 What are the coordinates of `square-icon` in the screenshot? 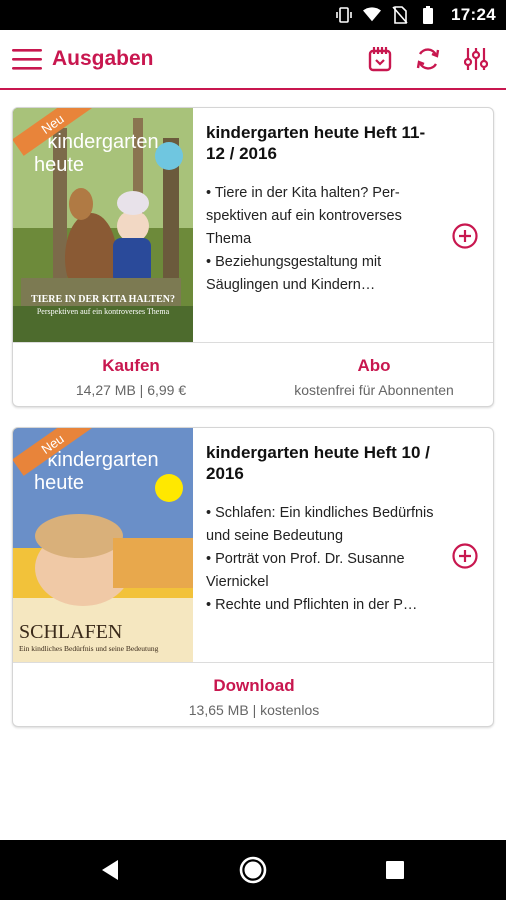 It's located at (395, 870).